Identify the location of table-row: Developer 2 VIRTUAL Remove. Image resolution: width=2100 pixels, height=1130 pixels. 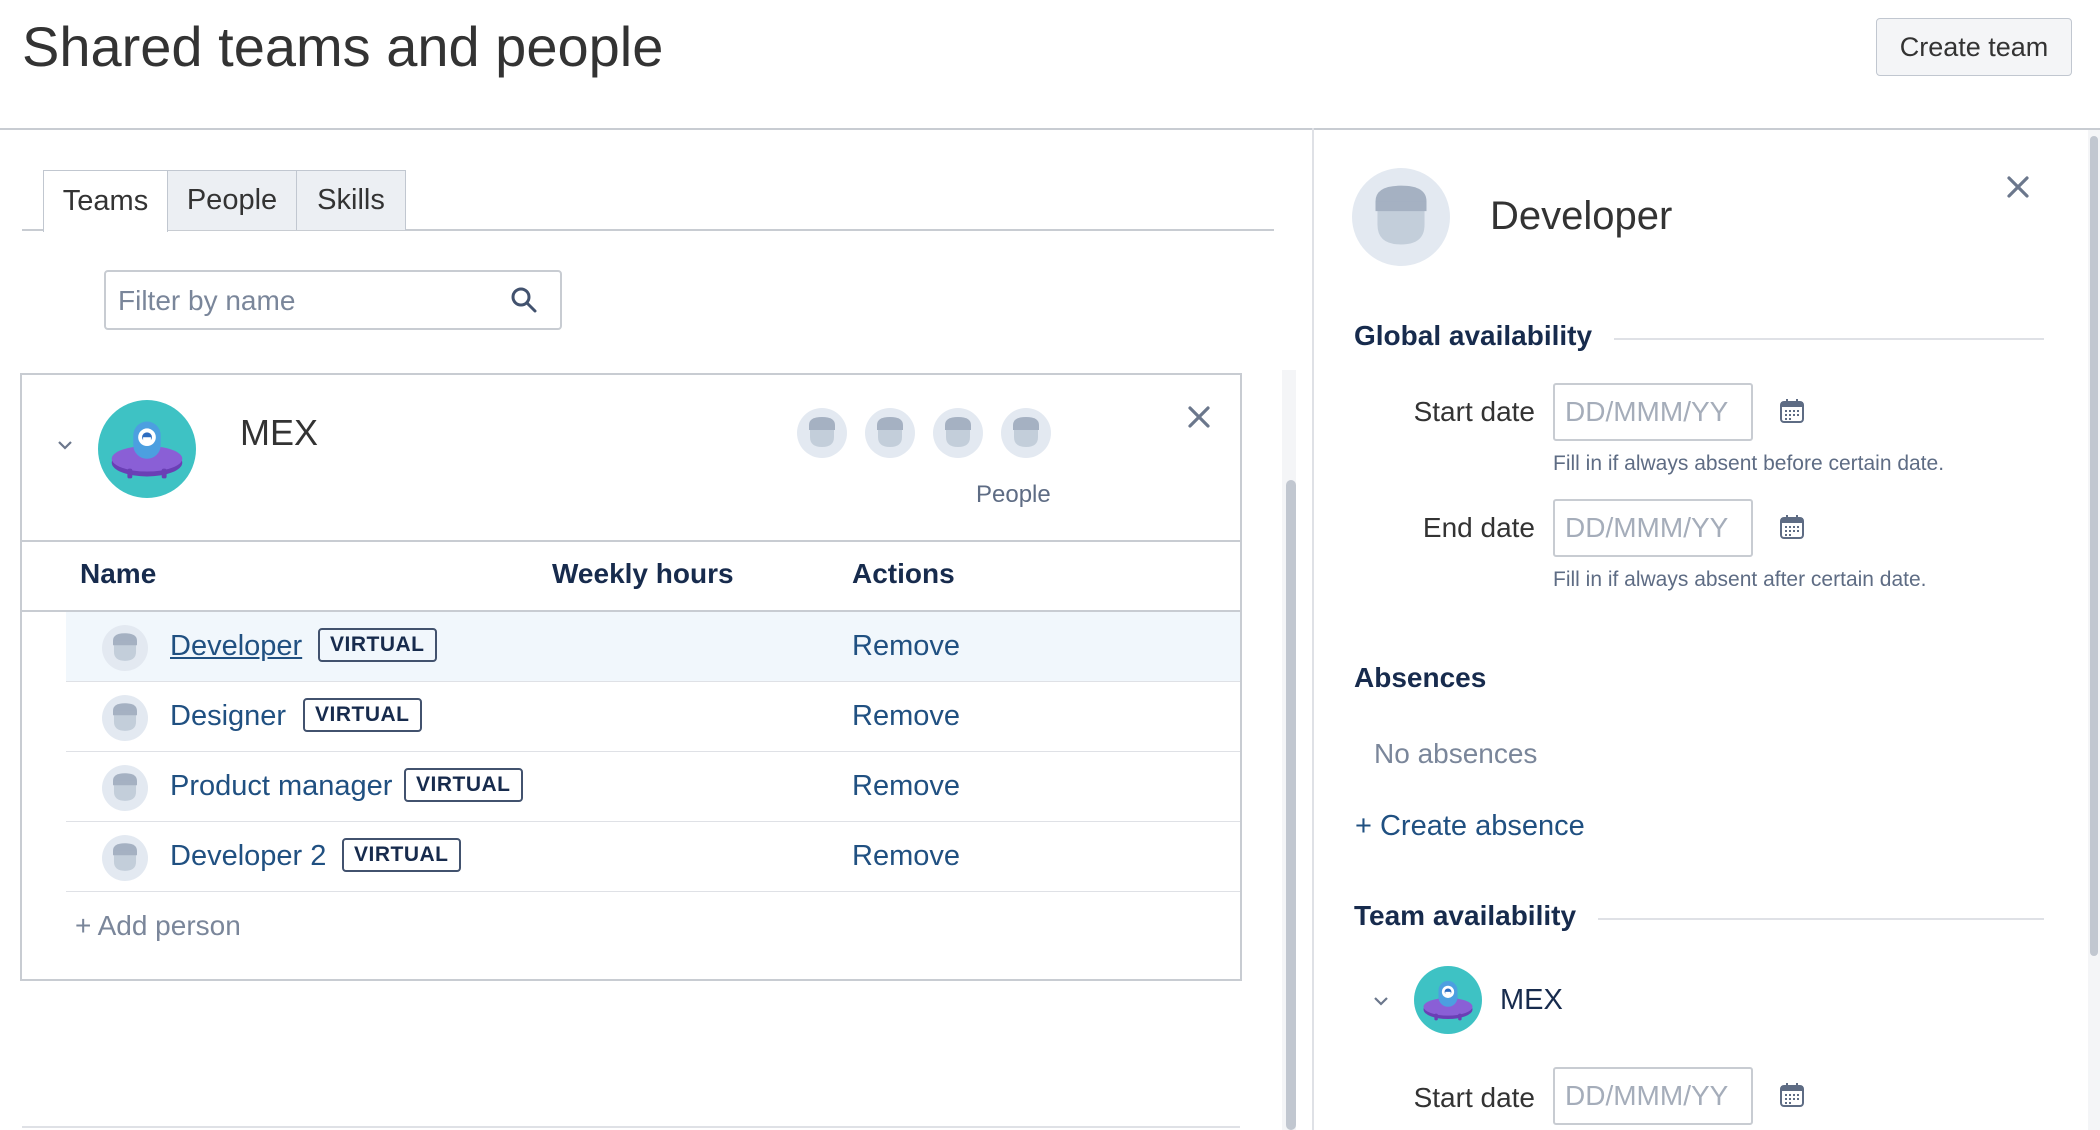
(653, 857).